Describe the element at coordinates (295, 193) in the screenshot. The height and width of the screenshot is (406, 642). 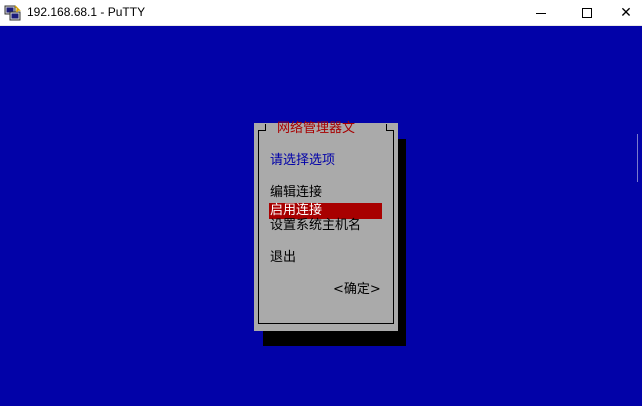
I see `menu-item-edit-connection: 编辑连接` at that location.